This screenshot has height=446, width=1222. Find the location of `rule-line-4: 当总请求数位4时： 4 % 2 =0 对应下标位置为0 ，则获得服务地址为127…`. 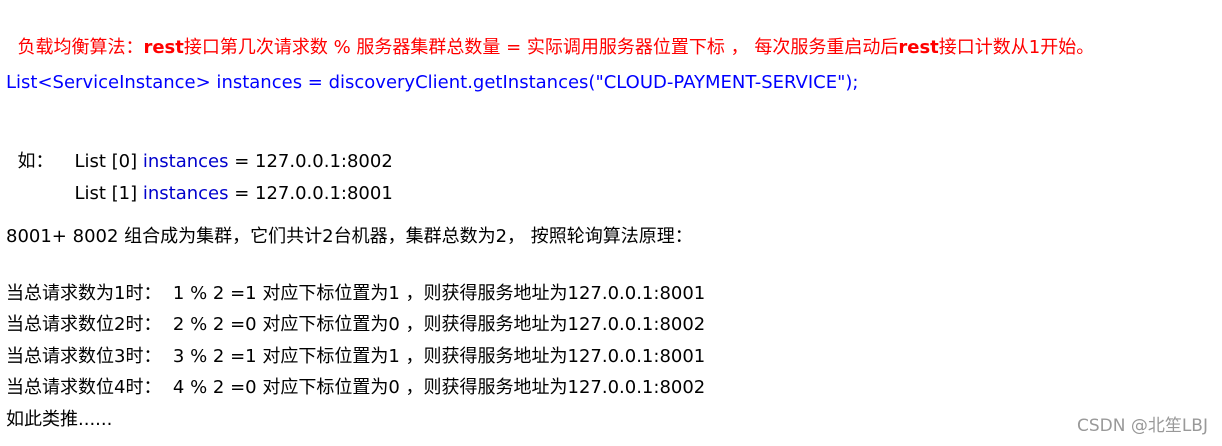

rule-line-4: 当总请求数位4时： 4 % 2 =0 对应下标位置为0 ，则获得服务地址为127… is located at coordinates (356, 387).